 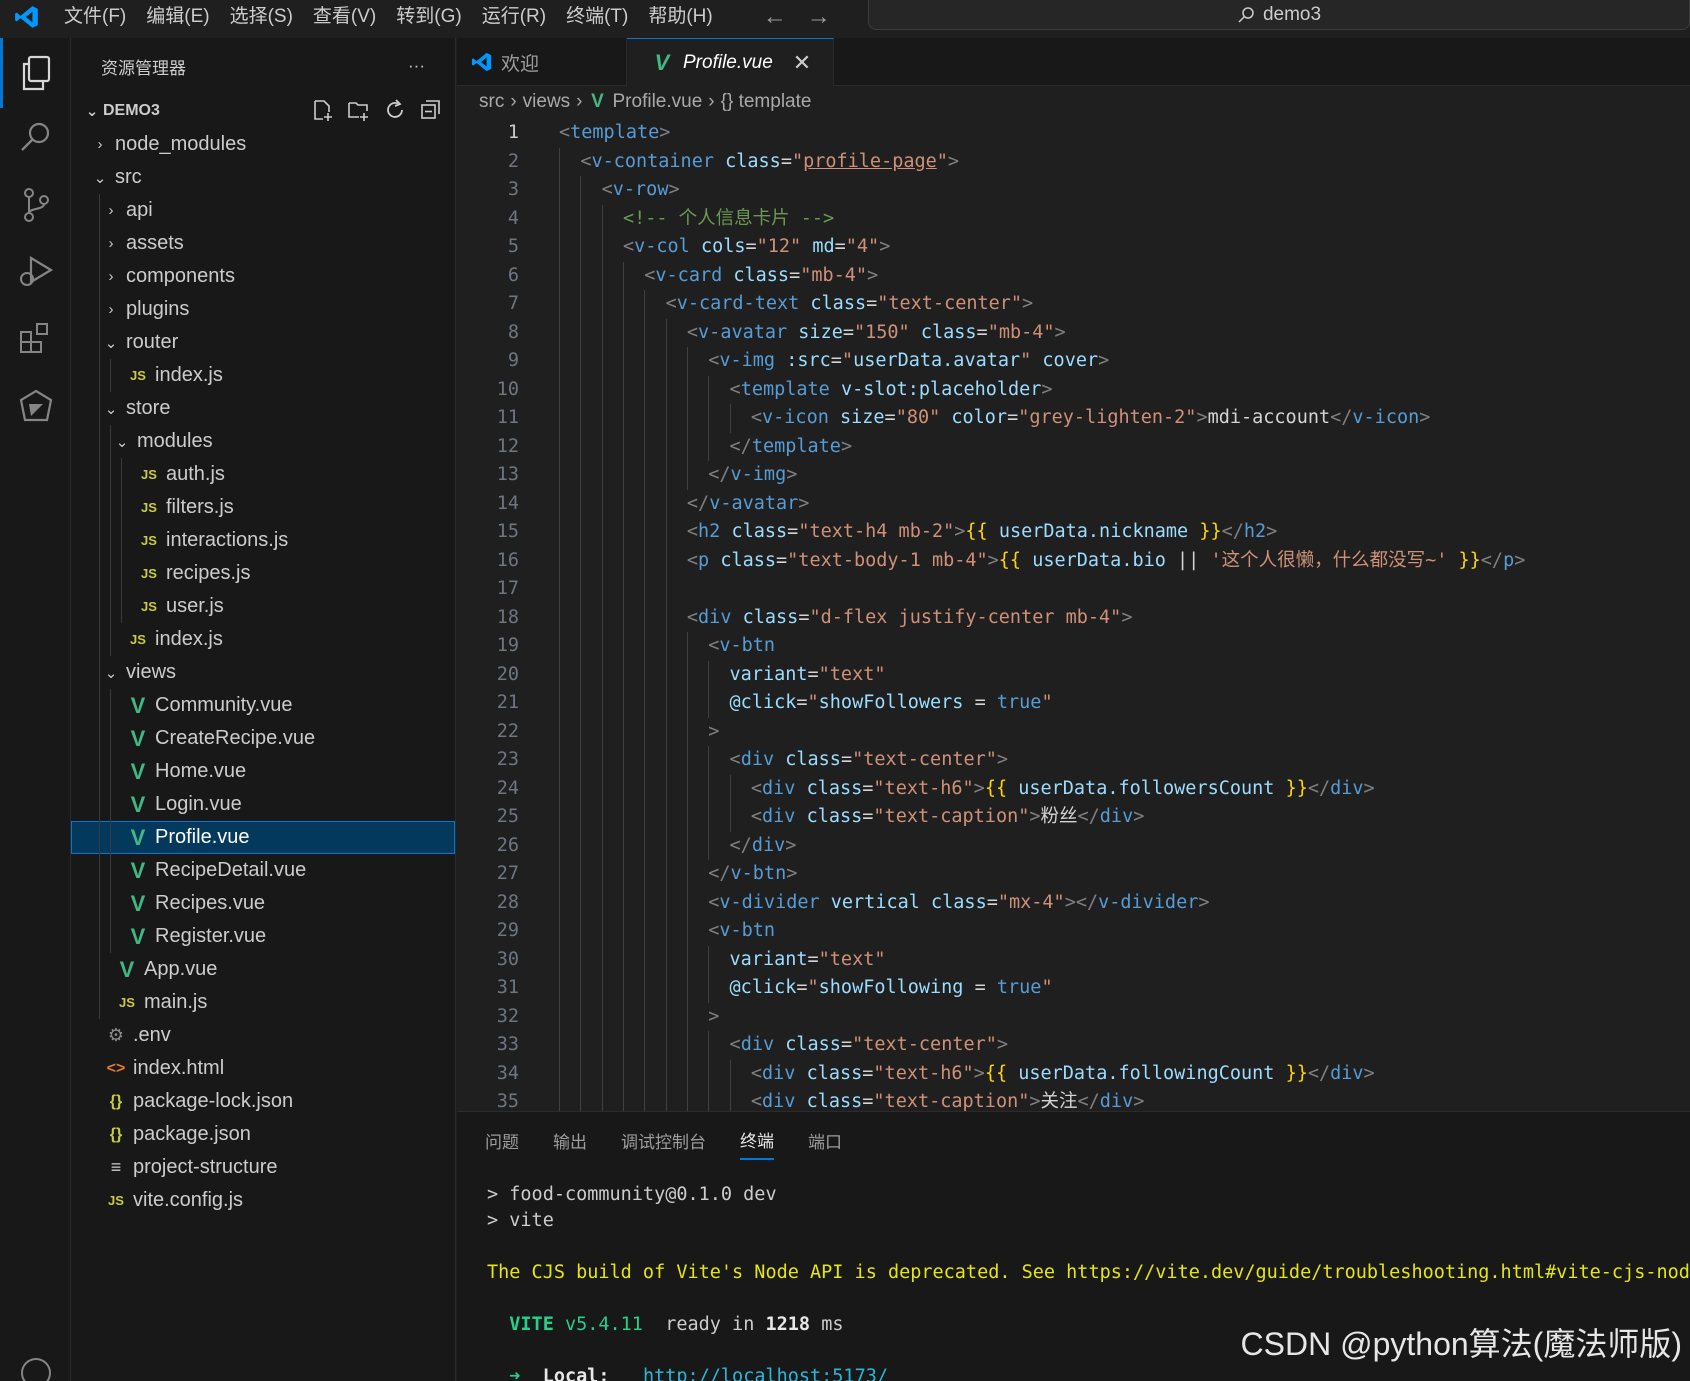 I want to click on menu-view: 查看(V), so click(x=344, y=17).